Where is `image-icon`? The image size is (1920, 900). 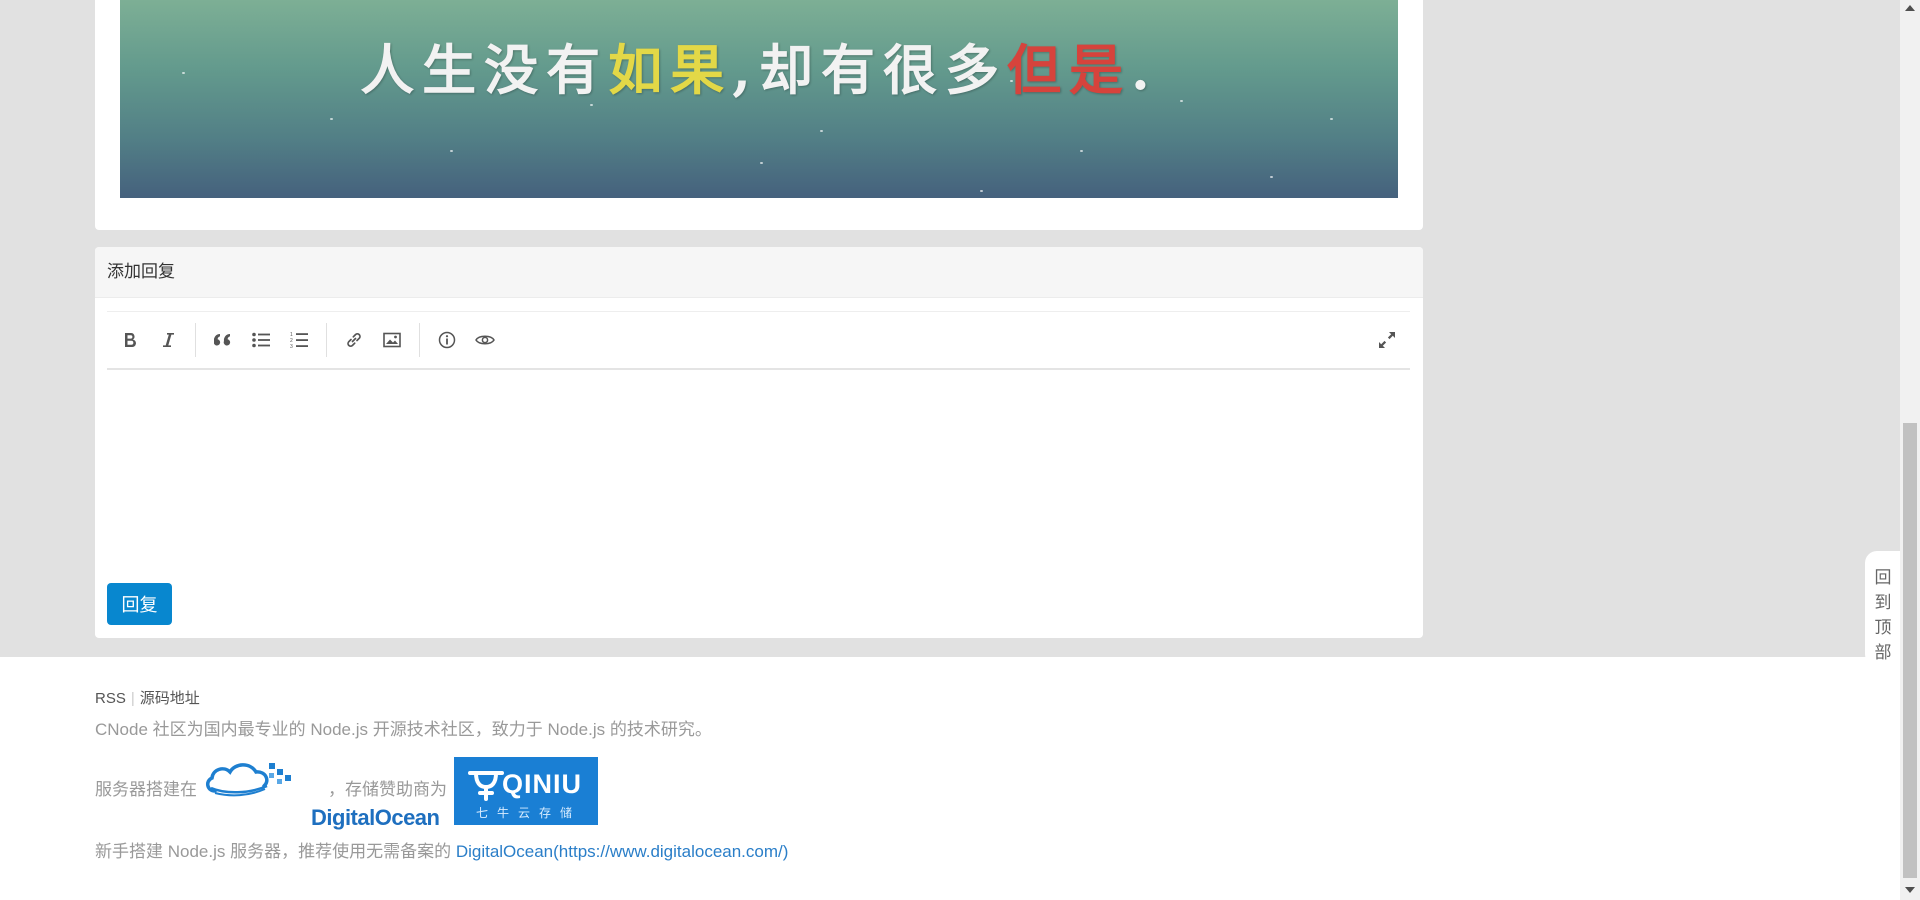 image-icon is located at coordinates (392, 340).